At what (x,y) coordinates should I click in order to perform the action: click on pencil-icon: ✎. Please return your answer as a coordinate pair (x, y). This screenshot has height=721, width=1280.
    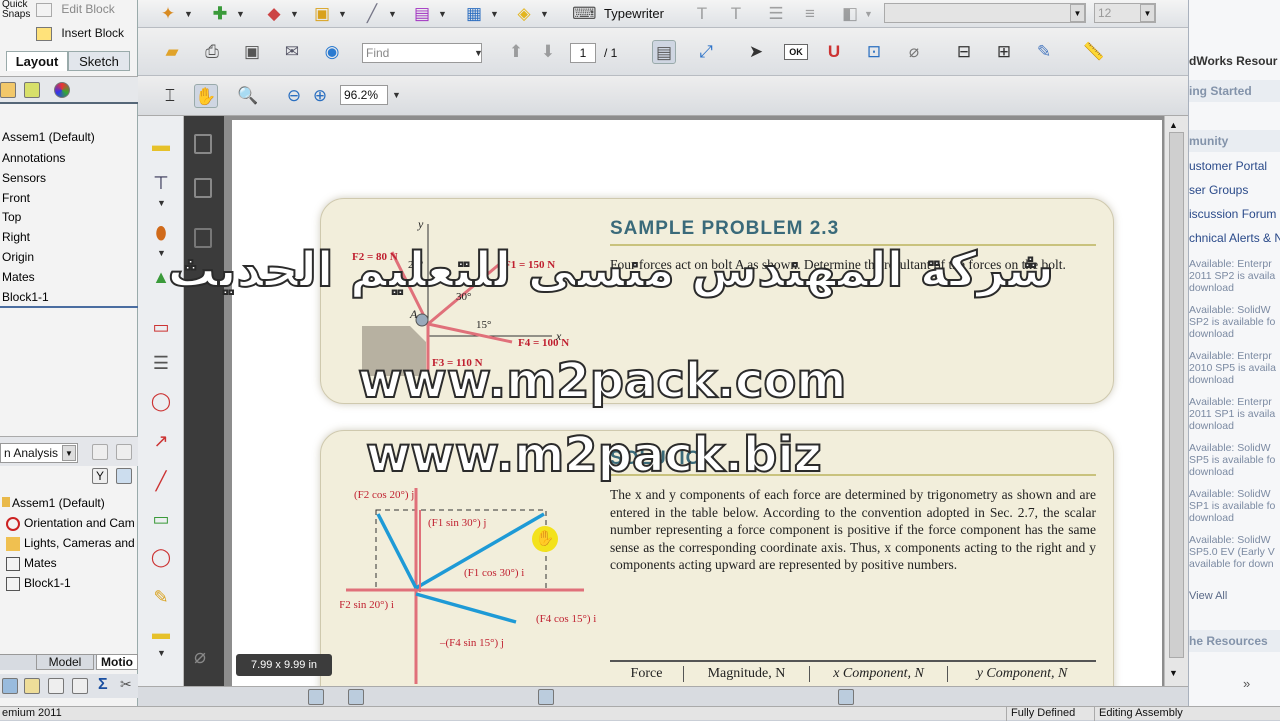
    Looking at the image, I should click on (161, 597).